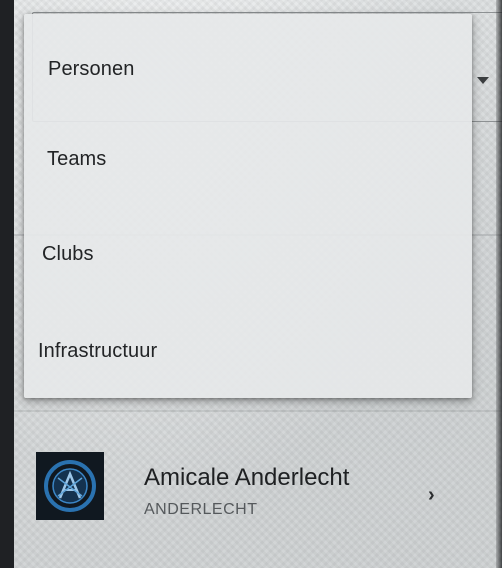  What do you see at coordinates (201, 509) in the screenshot?
I see `club-city: ANDERLECHT` at bounding box center [201, 509].